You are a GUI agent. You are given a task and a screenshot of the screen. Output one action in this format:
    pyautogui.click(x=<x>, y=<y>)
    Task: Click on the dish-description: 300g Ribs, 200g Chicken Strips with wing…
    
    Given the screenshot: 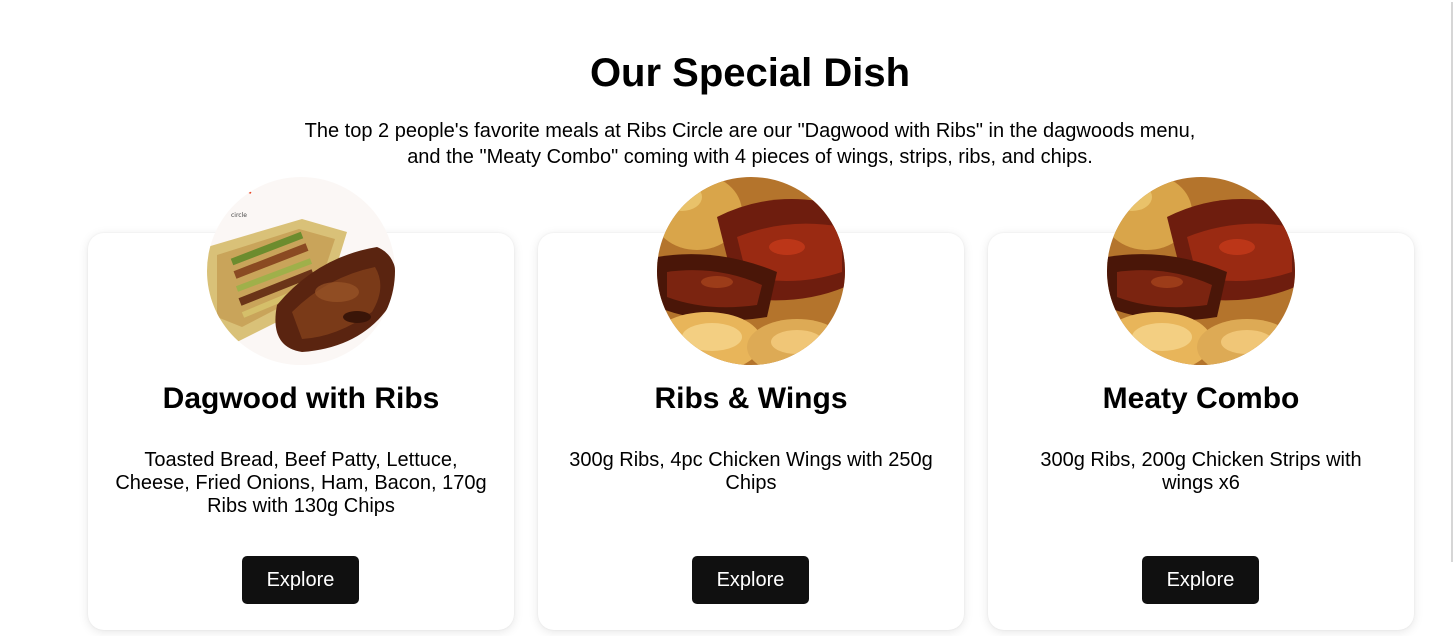 What is the action you would take?
    pyautogui.click(x=1201, y=471)
    